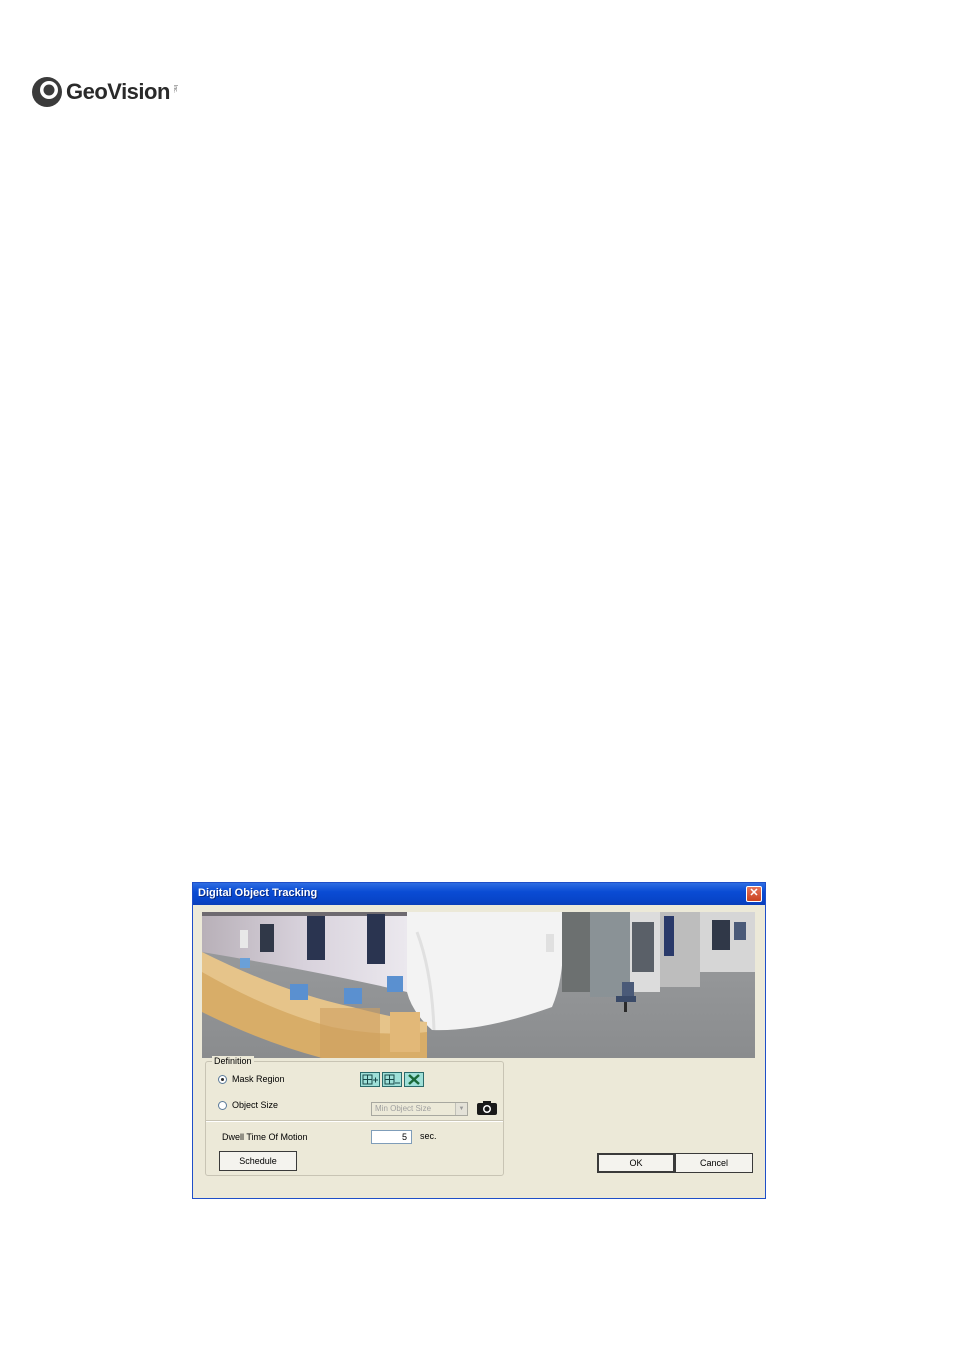  What do you see at coordinates (403, 1108) in the screenshot?
I see `object-size-select-value: Min Object Size` at bounding box center [403, 1108].